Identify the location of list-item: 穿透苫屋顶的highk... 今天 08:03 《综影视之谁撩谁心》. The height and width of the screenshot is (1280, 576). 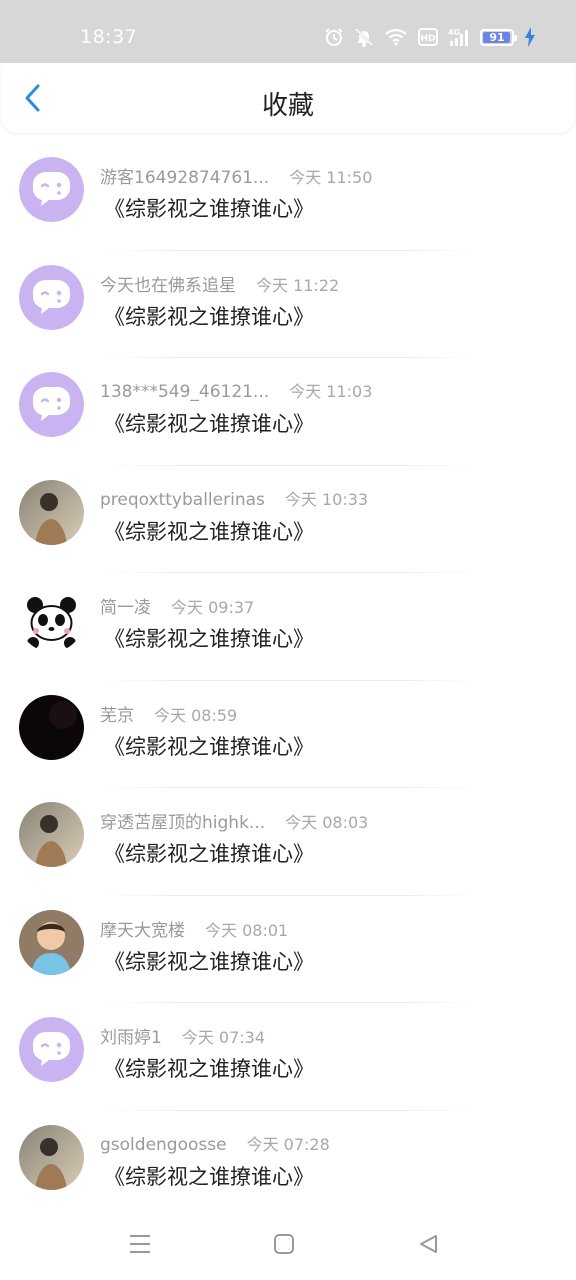
(288, 842).